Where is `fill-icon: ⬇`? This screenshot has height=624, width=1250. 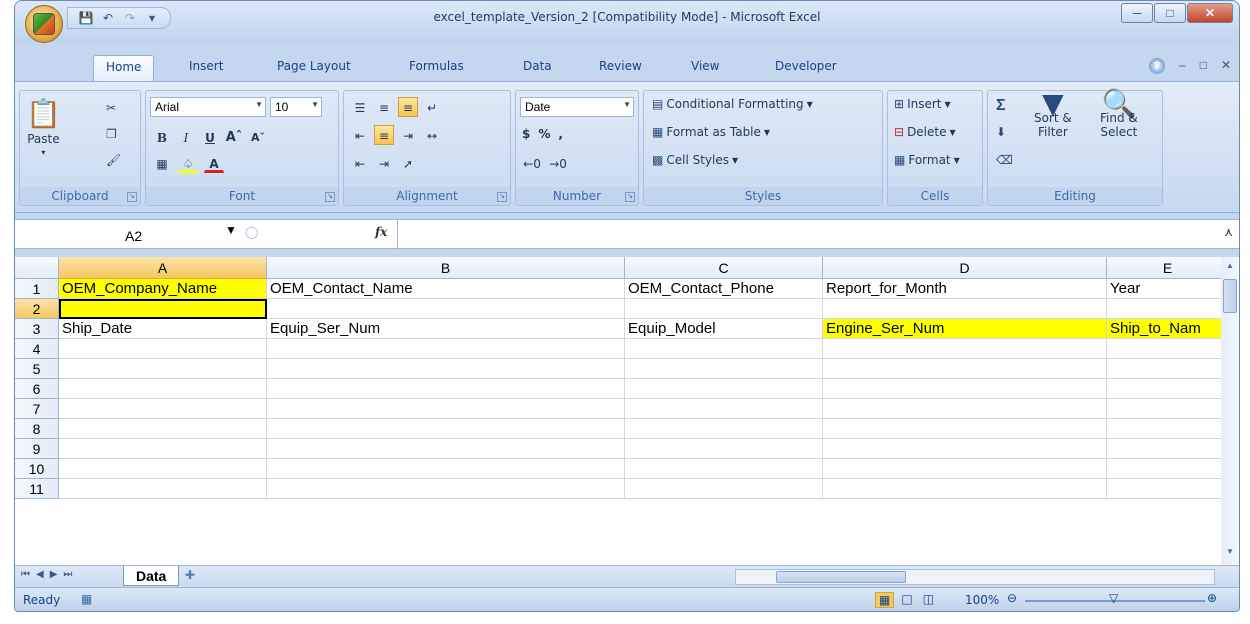
fill-icon: ⬇ is located at coordinates (1001, 132).